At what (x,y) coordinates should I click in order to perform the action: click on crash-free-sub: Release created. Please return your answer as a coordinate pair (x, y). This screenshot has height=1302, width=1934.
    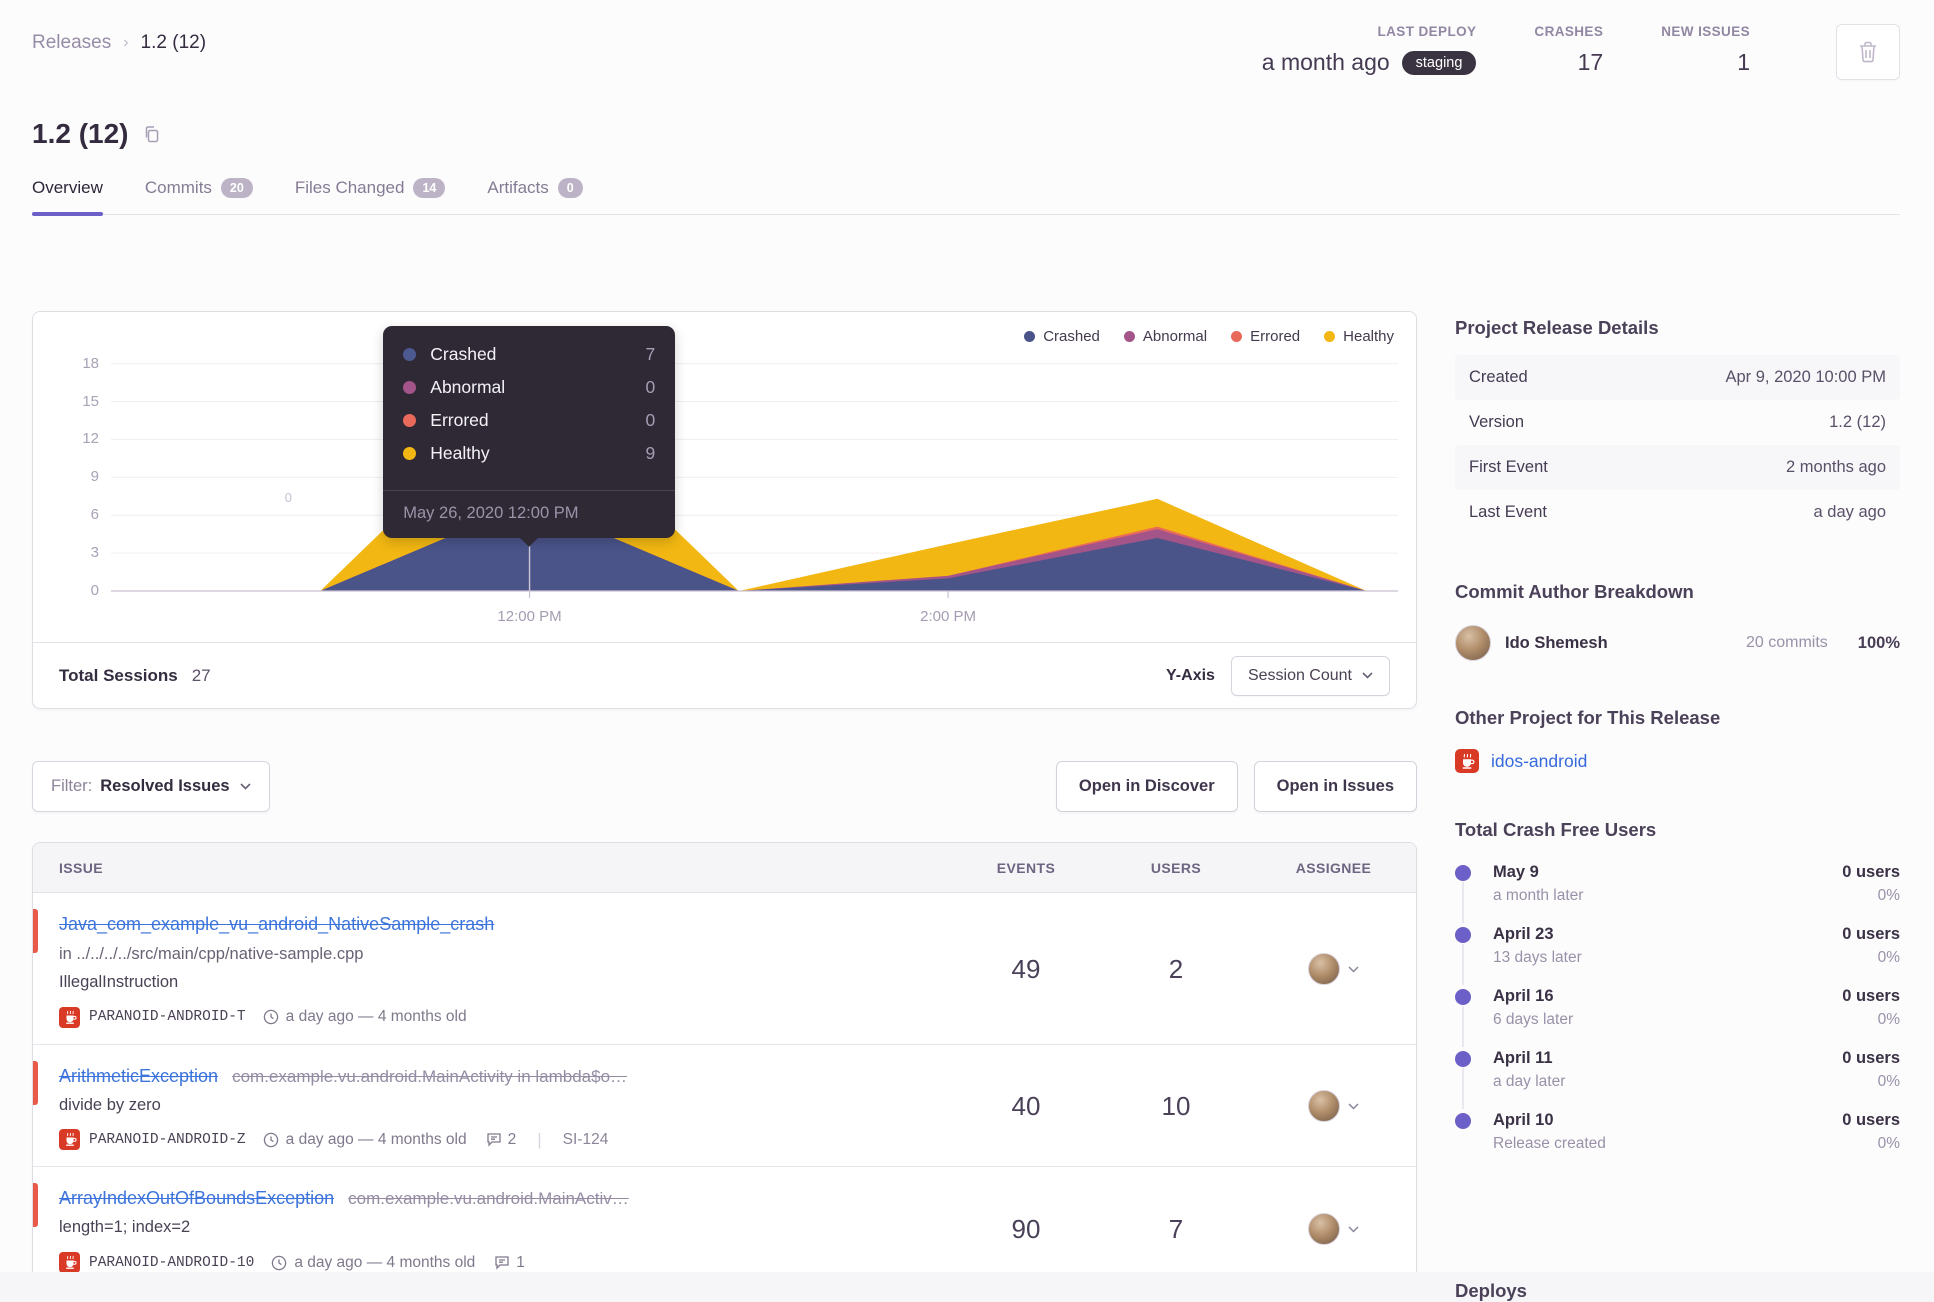
    Looking at the image, I should click on (1549, 1143).